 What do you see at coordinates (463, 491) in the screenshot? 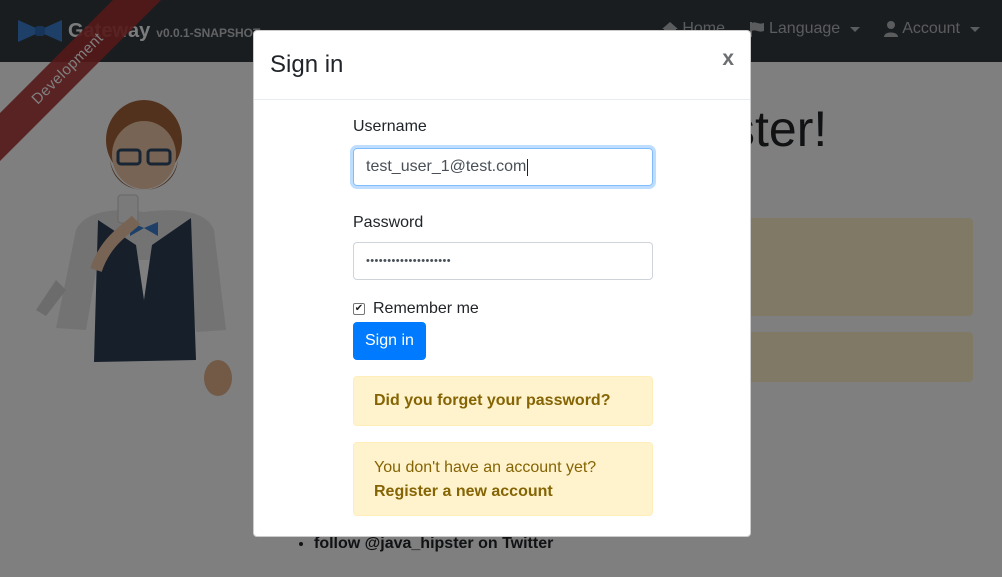
I see `register-link: Register a new account` at bounding box center [463, 491].